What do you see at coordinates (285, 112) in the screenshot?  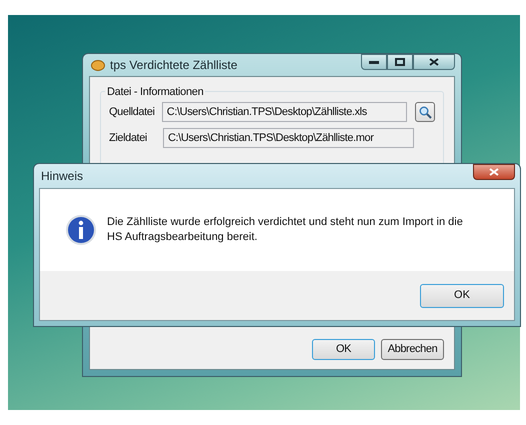 I see `path-field: C:\Users\Christian.TPS\Desktop\Zählliste.xls` at bounding box center [285, 112].